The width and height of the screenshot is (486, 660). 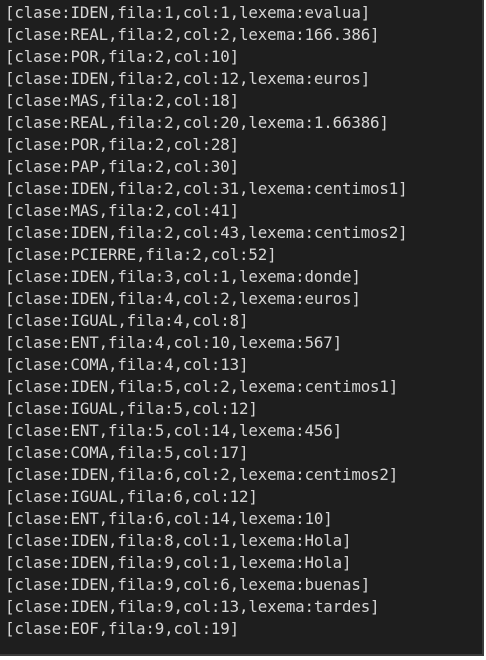 I want to click on token-line: [clase:PCIERRE,fila:2,col:52], so click(x=141, y=254).